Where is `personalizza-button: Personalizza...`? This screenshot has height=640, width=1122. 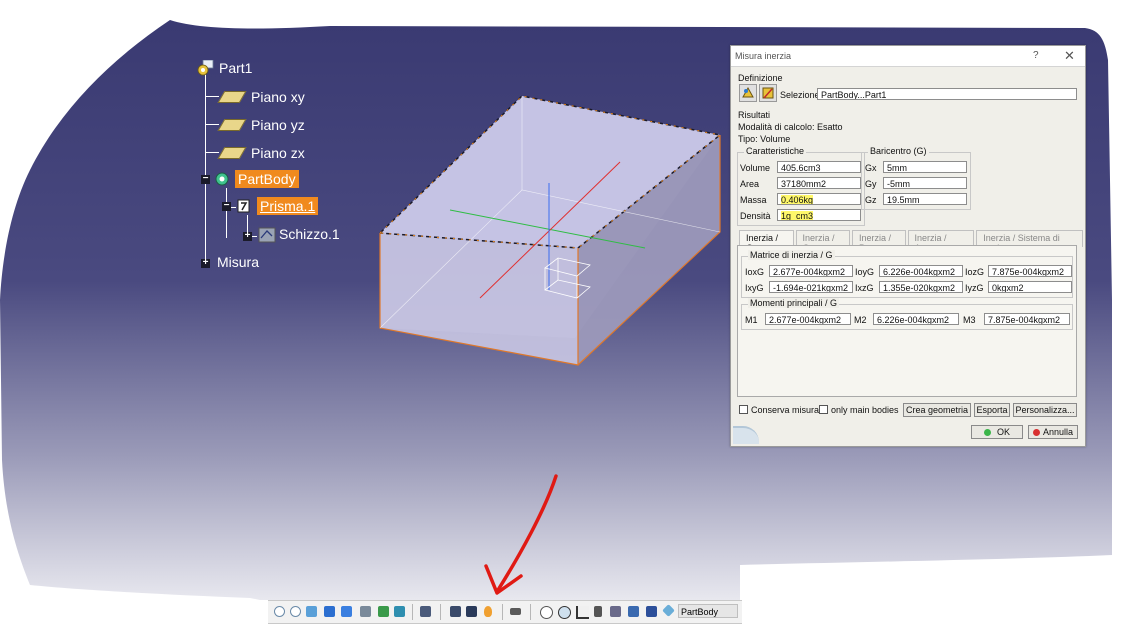 personalizza-button: Personalizza... is located at coordinates (1045, 410).